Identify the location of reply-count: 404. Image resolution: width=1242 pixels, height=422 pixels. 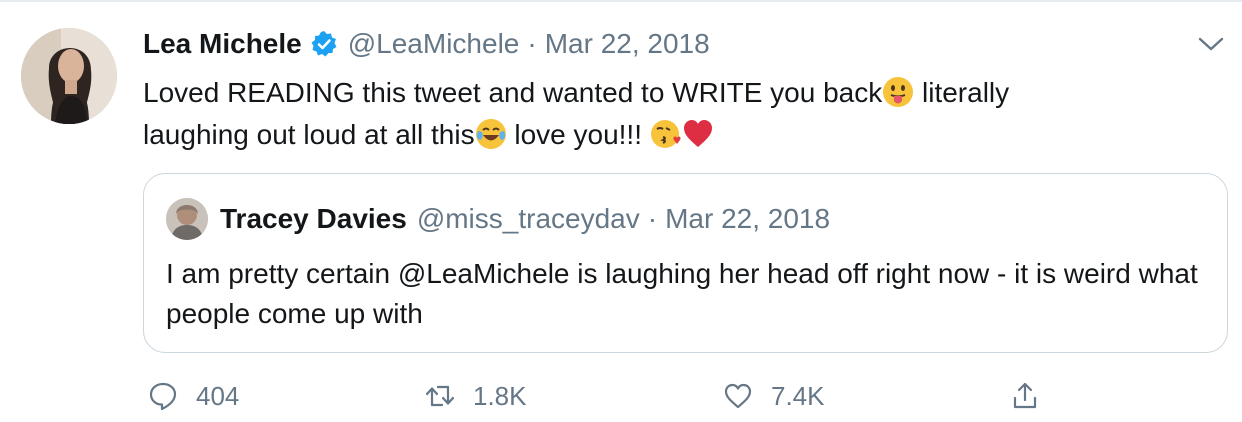
(218, 395).